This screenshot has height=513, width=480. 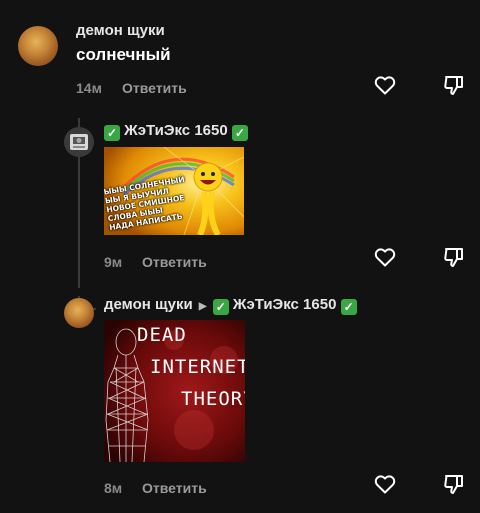 I want to click on gpu-card-icon, so click(x=79, y=142).